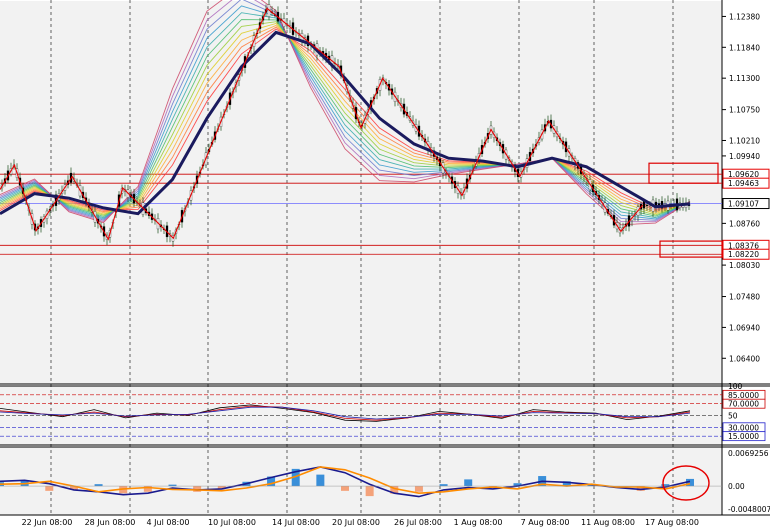 The height and width of the screenshot is (530, 770). Describe the element at coordinates (744, 16) in the screenshot. I see `price-tick-label: 1.12380` at that location.